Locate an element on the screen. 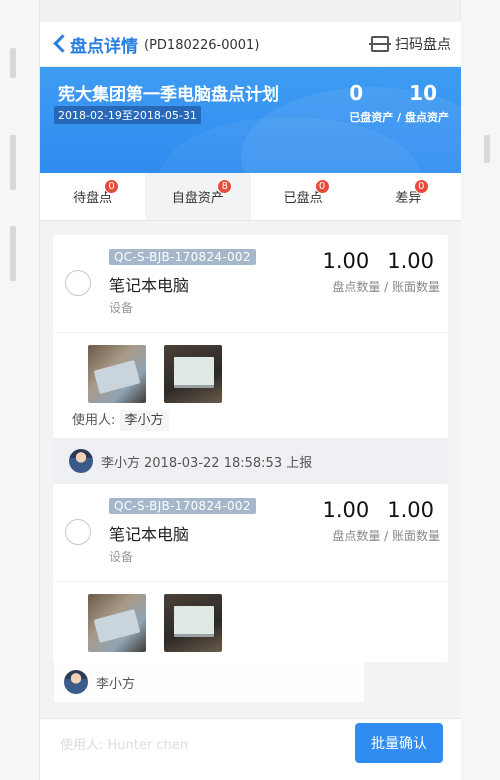  asset-media: 使用人: 李小方 is located at coordinates (250, 385).